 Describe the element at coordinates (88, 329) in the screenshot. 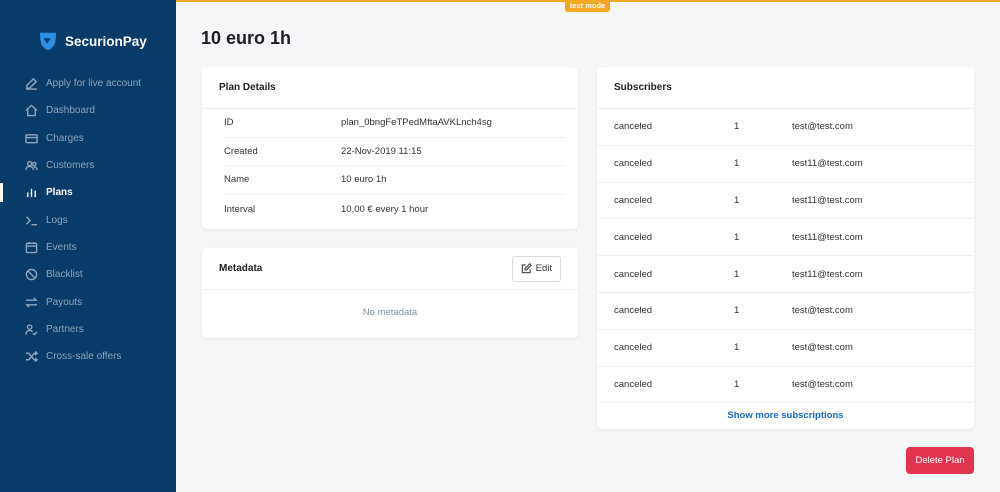

I see `sidebar-item-partners: Partners` at that location.